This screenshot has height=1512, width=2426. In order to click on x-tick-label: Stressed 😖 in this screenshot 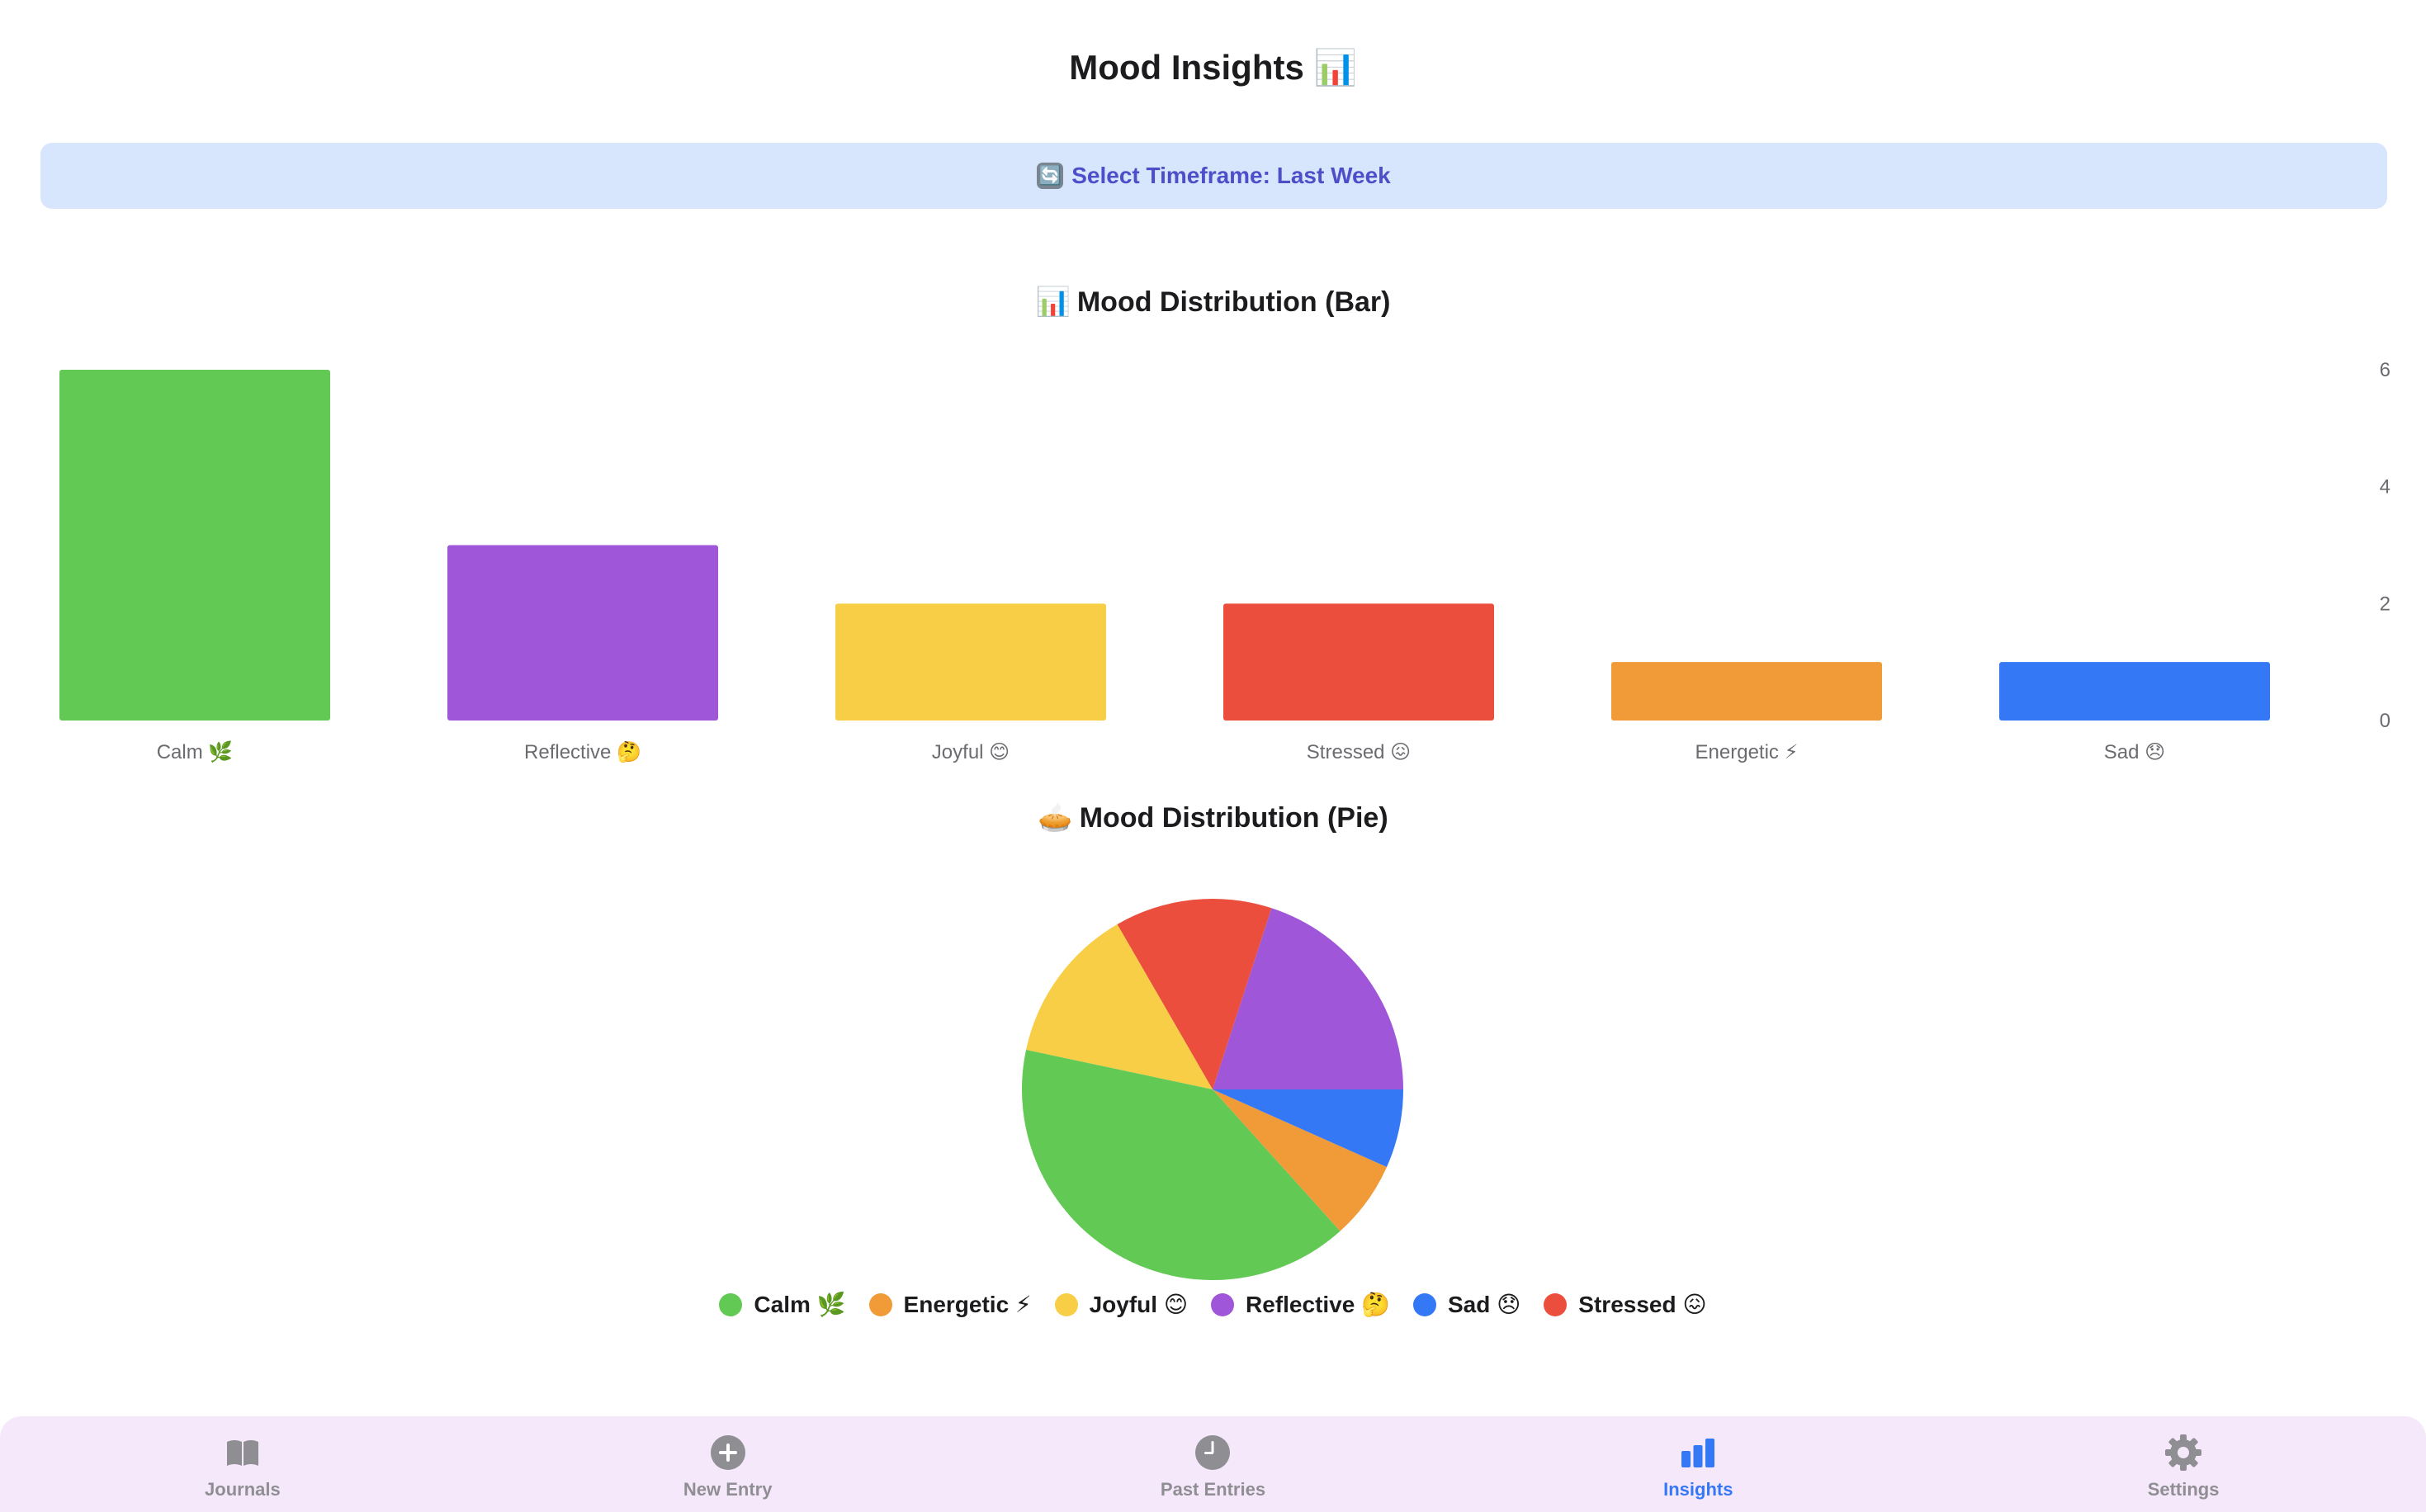, I will do `click(1359, 752)`.